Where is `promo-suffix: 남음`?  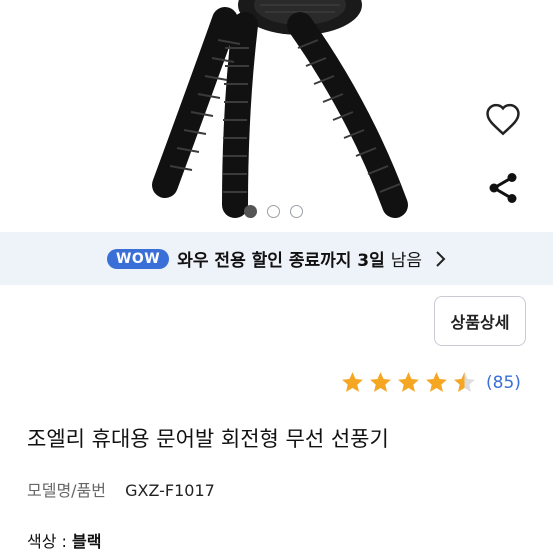
promo-suffix: 남음 is located at coordinates (406, 261).